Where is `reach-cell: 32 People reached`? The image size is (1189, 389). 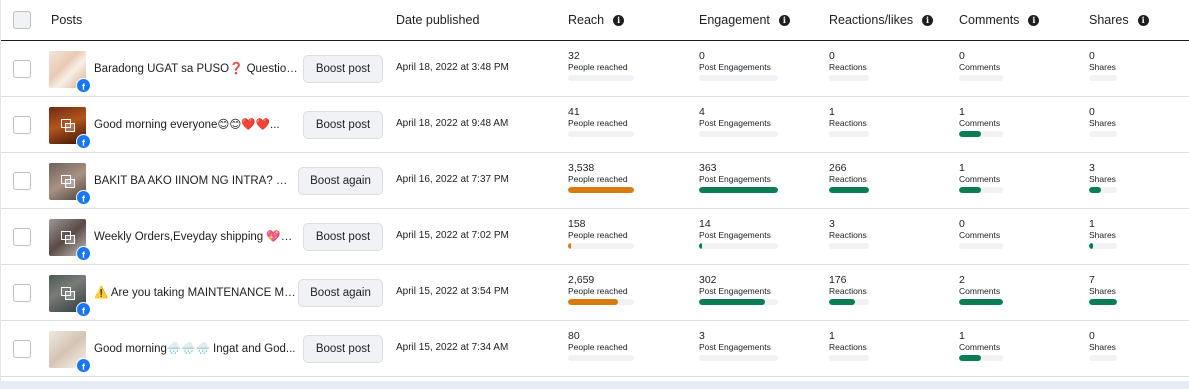
reach-cell: 32 People reached is located at coordinates (618, 65).